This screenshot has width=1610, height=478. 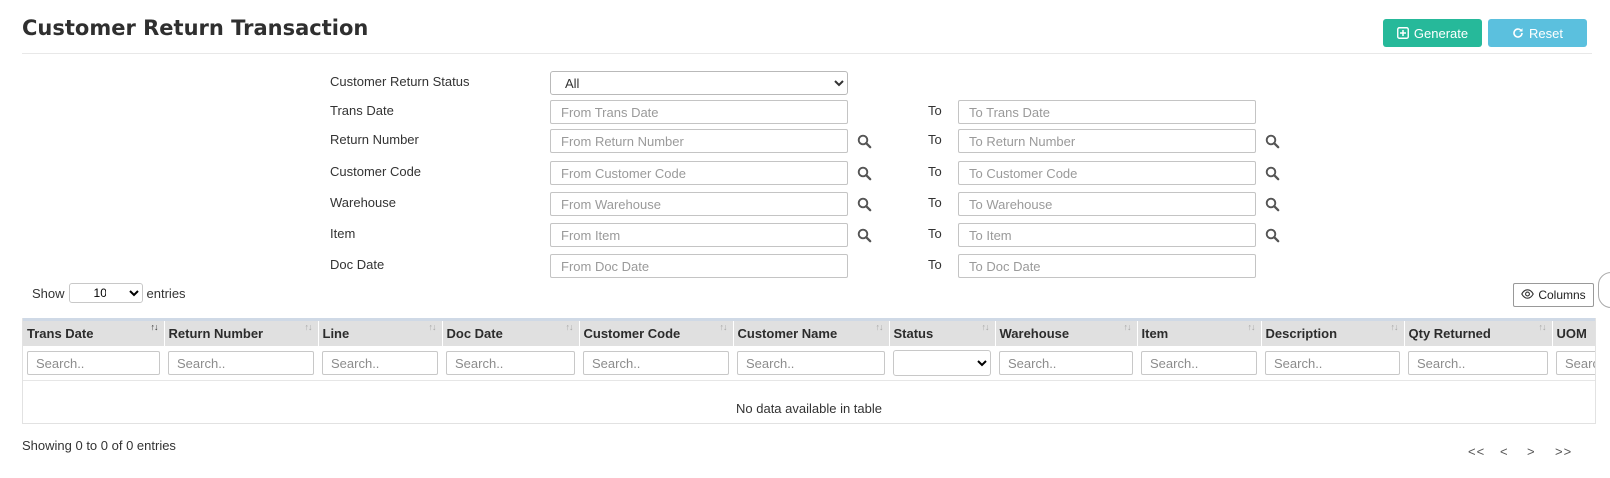 I want to click on column-header-customer-name: Customer Name ↑↓, so click(x=811, y=332).